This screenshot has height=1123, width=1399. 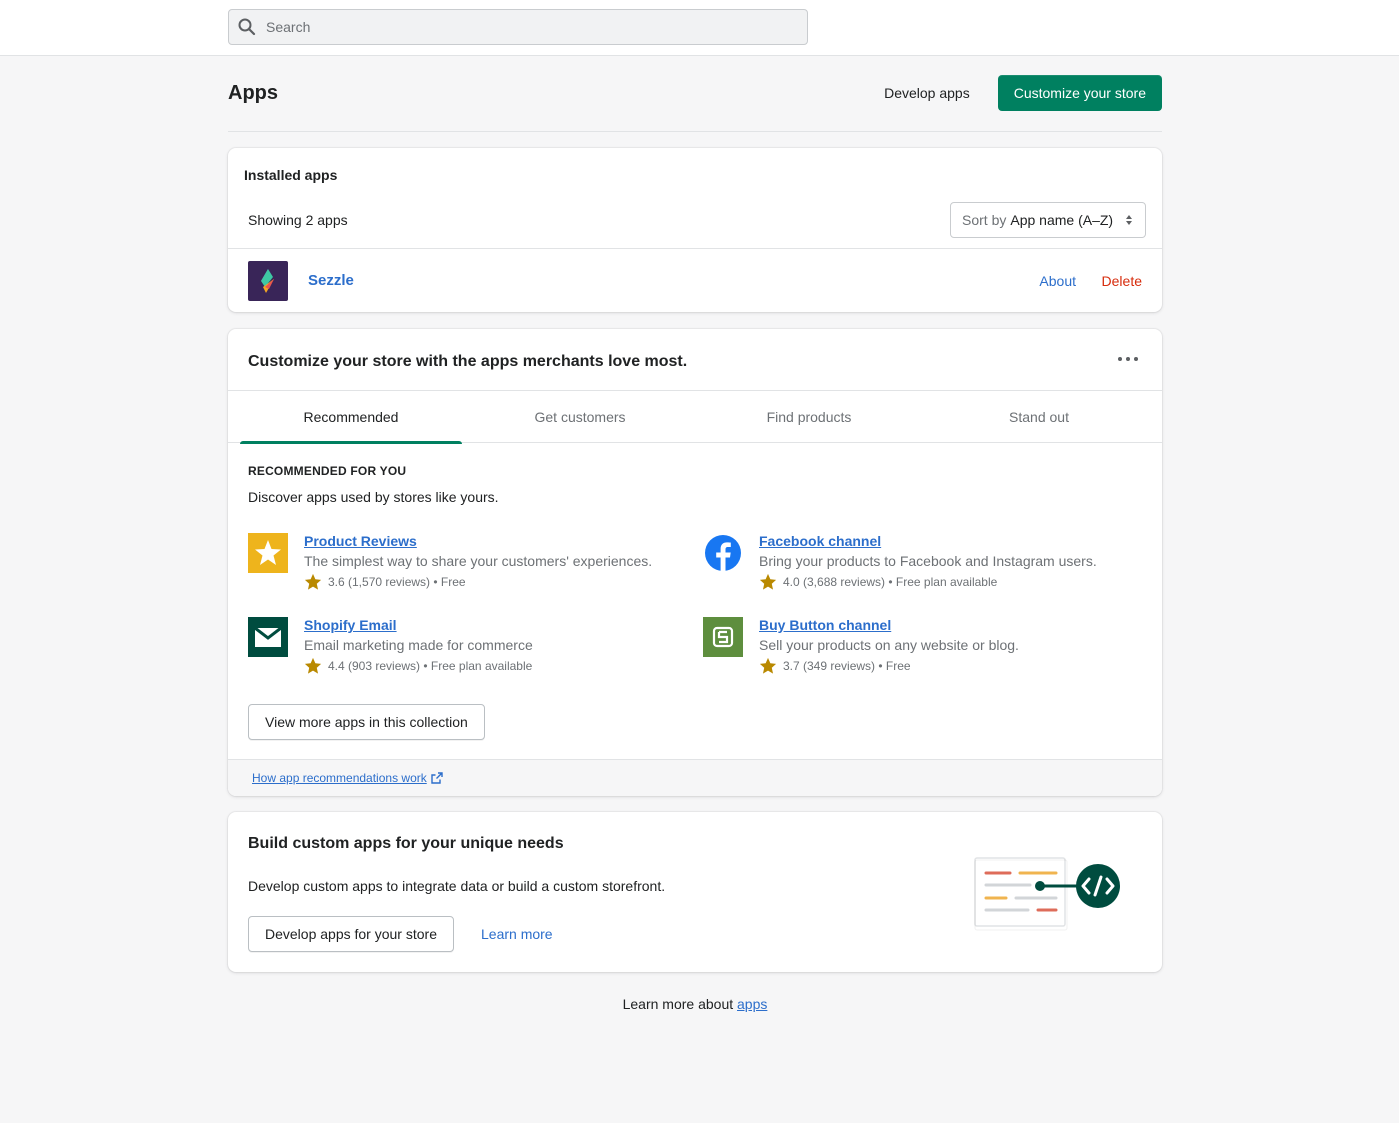 I want to click on search-input, so click(x=516, y=27).